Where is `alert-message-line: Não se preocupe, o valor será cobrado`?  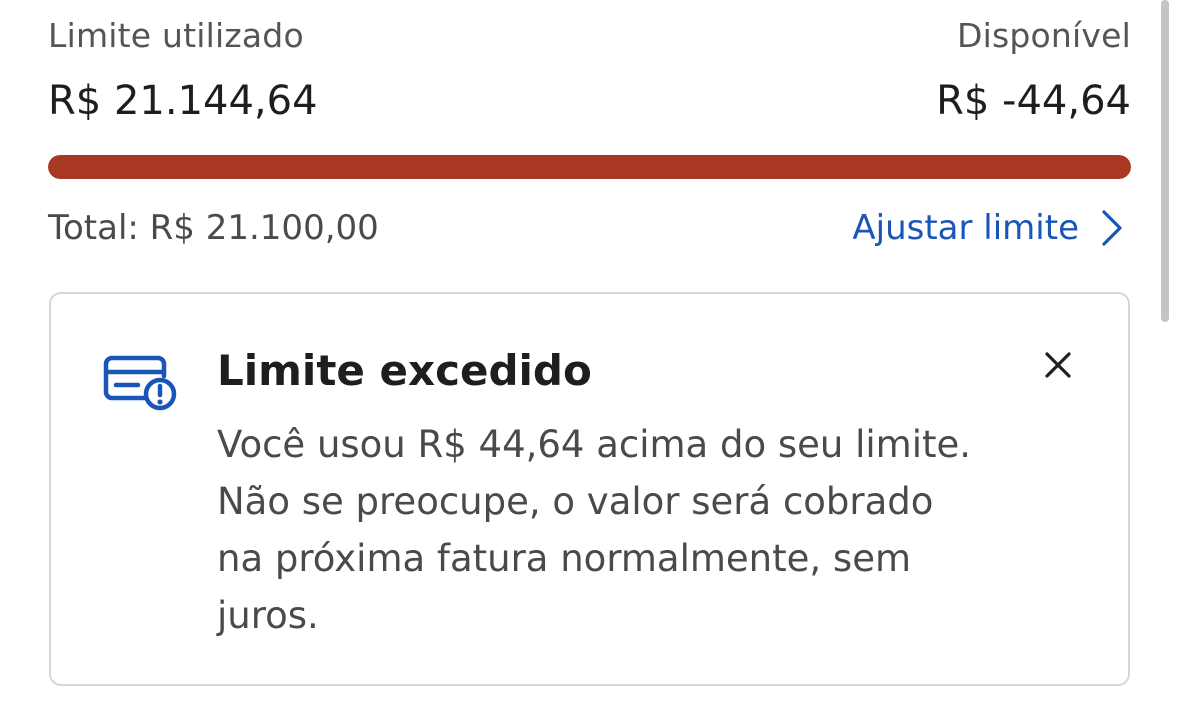 alert-message-line: Não se preocupe, o valor será cobrado is located at coordinates (575, 501).